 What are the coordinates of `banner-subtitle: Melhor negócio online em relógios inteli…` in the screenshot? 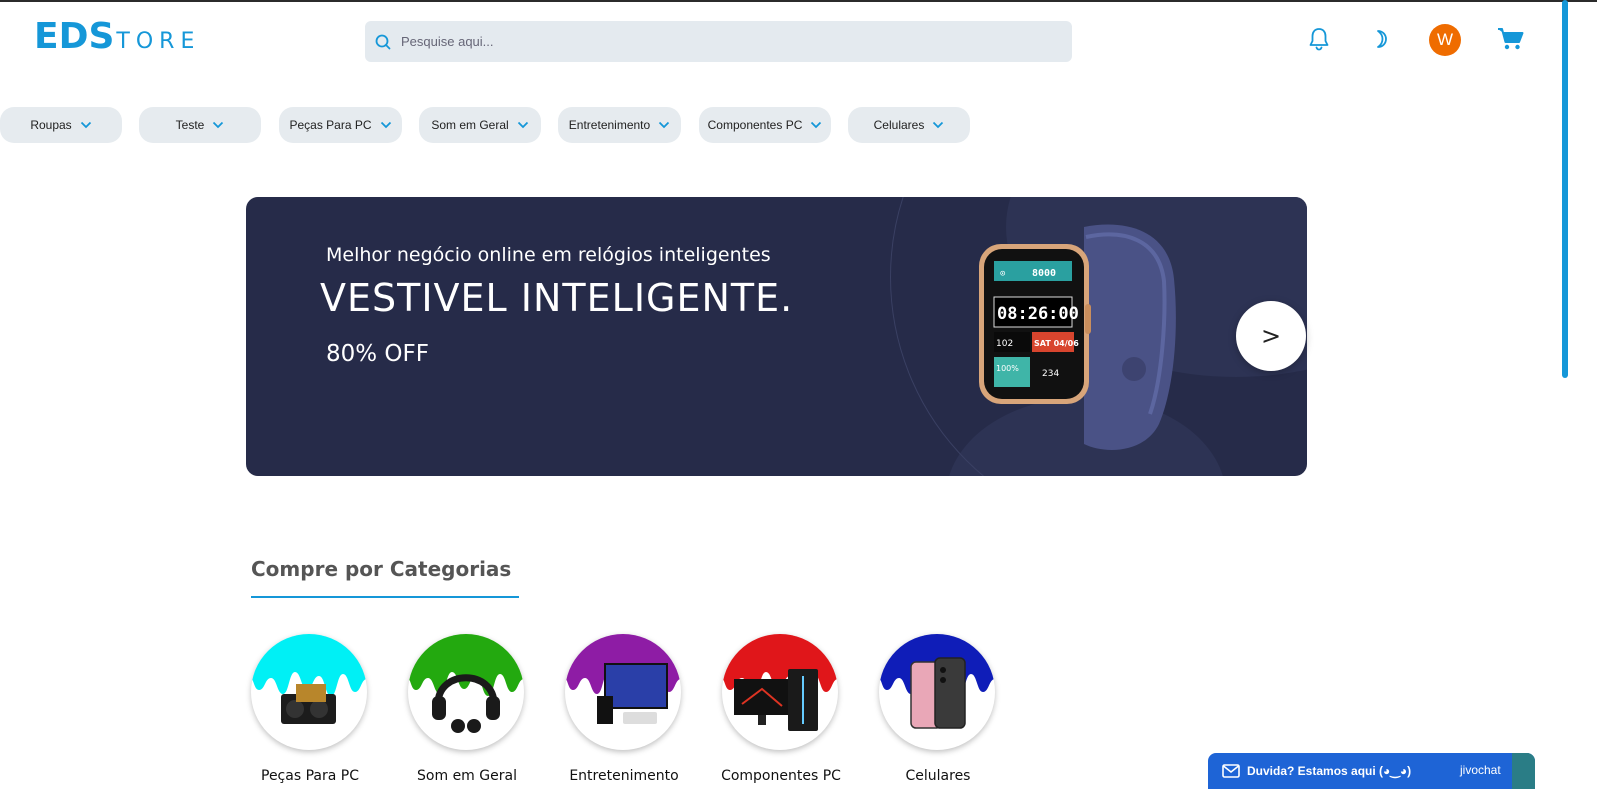 It's located at (548, 255).